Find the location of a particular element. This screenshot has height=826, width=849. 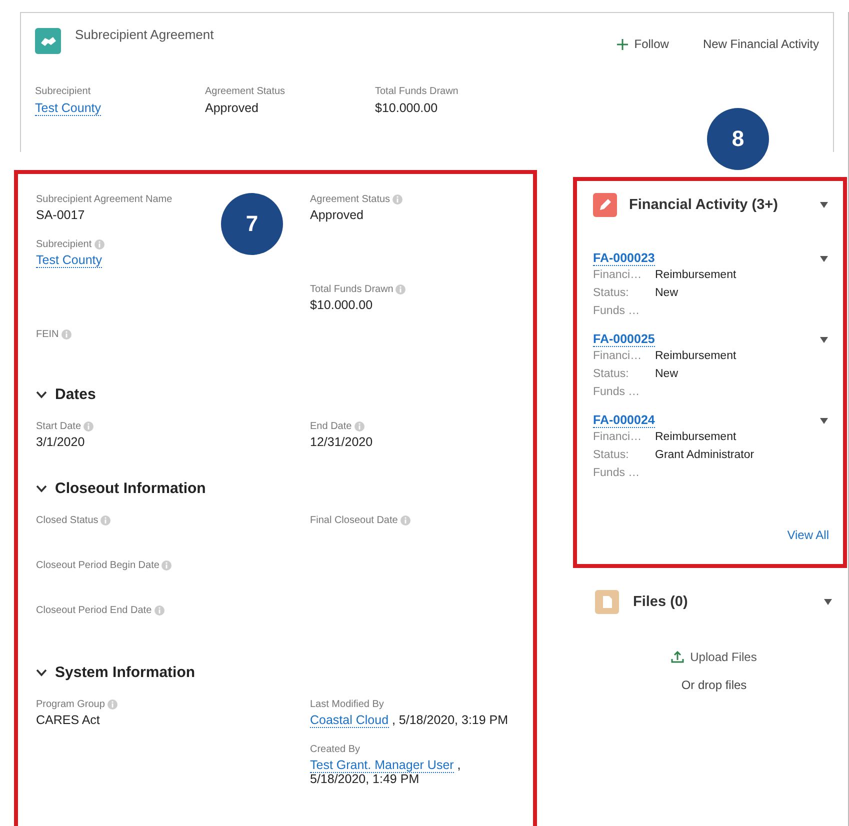

record-link: Coastal Cloud is located at coordinates (349, 720).